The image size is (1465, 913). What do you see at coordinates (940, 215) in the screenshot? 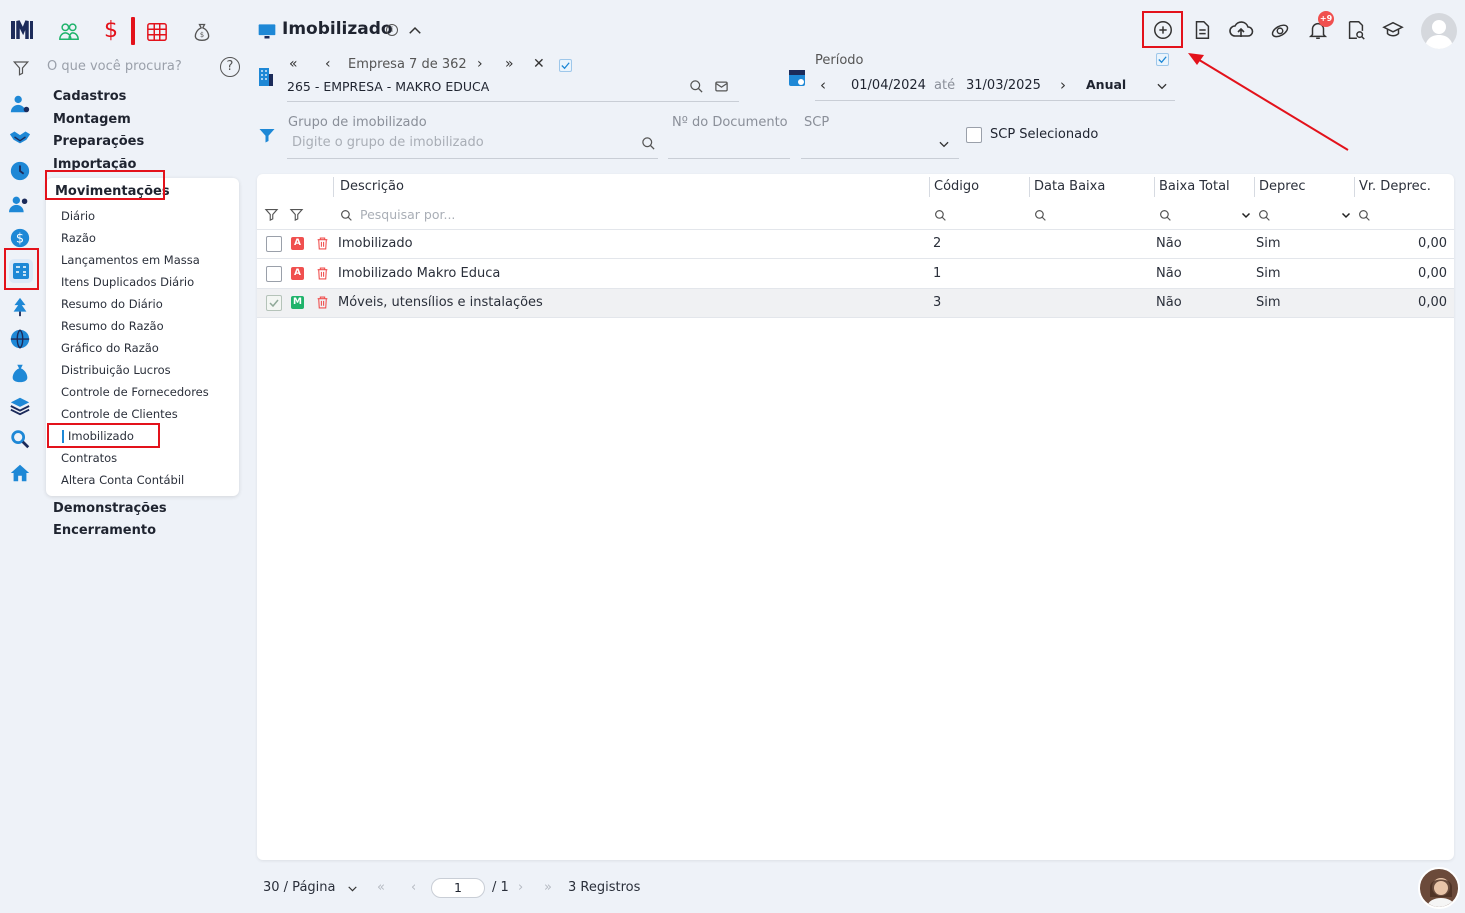
I see `codigo-search-icon` at bounding box center [940, 215].